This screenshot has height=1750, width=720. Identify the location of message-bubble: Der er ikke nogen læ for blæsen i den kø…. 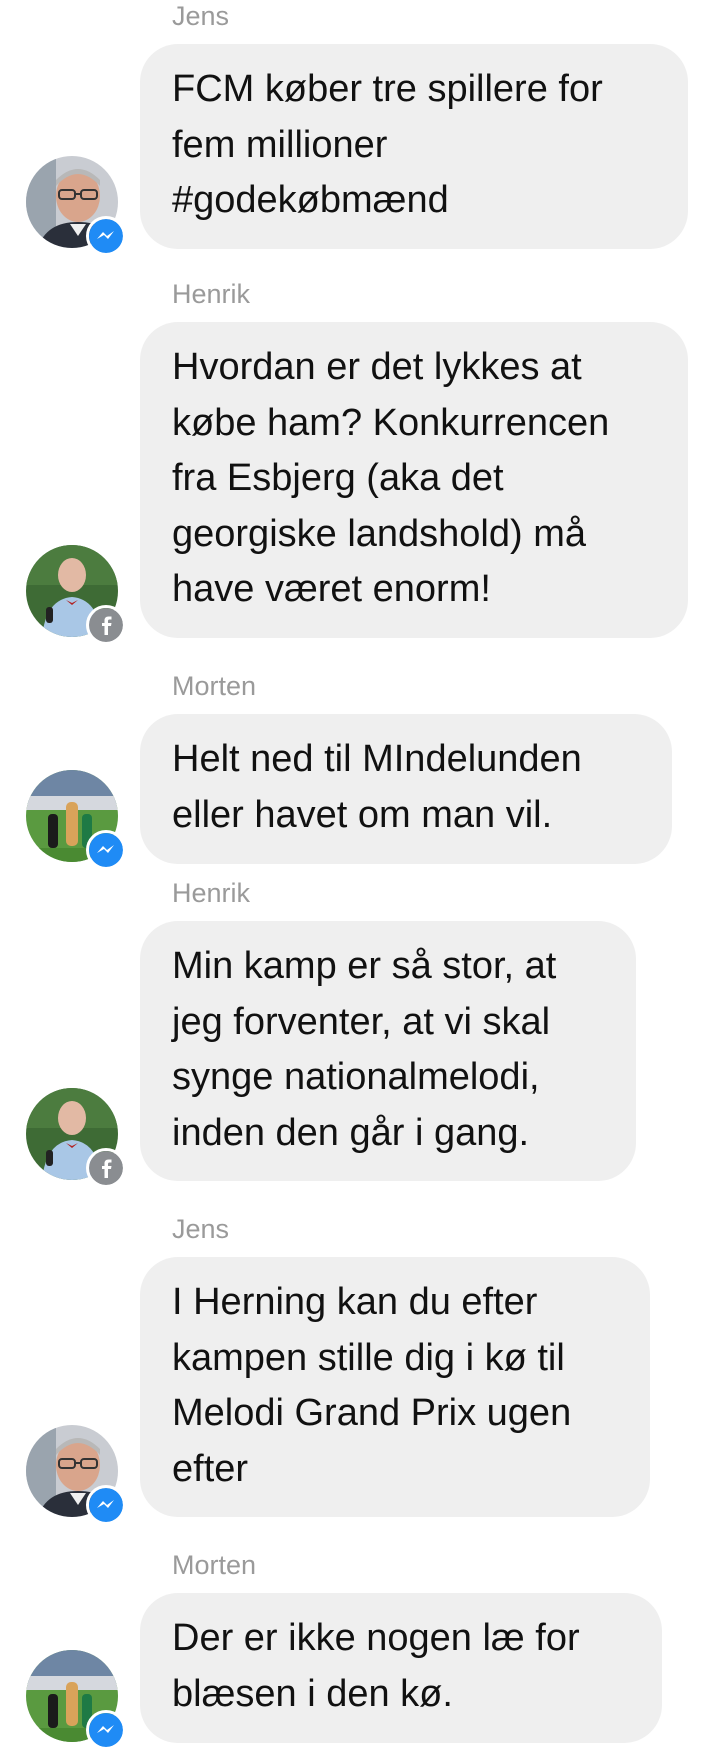
(401, 1668).